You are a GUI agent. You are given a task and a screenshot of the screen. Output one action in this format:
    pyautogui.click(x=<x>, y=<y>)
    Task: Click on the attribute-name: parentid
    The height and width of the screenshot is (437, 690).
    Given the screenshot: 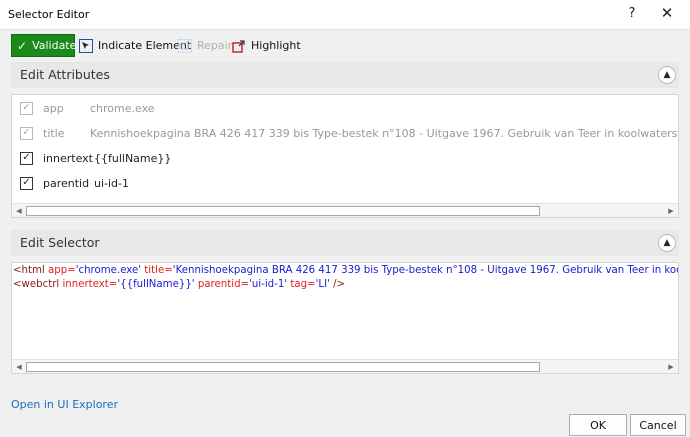 What is the action you would take?
    pyautogui.click(x=66, y=183)
    